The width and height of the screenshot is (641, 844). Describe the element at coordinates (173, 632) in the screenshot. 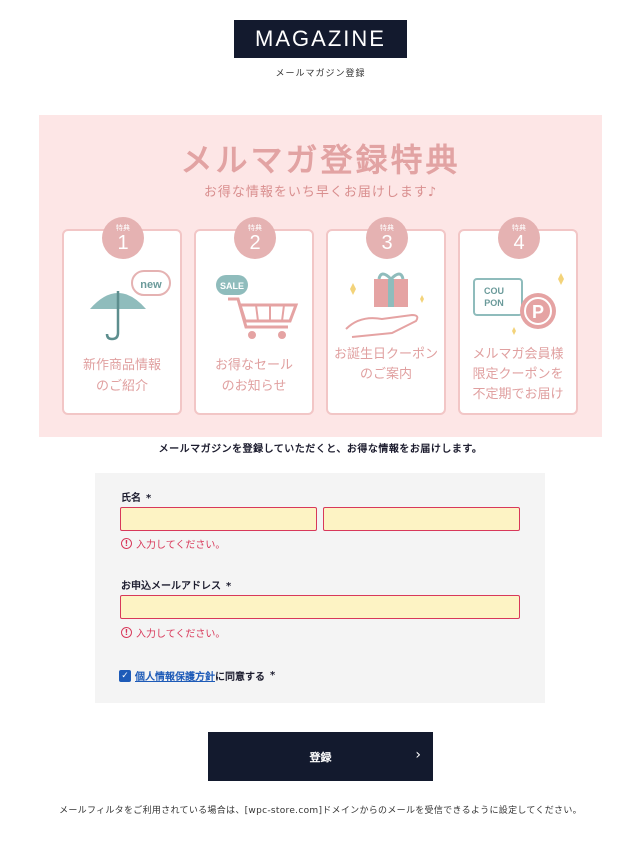

I see `email-error: ! 入力してください。` at that location.